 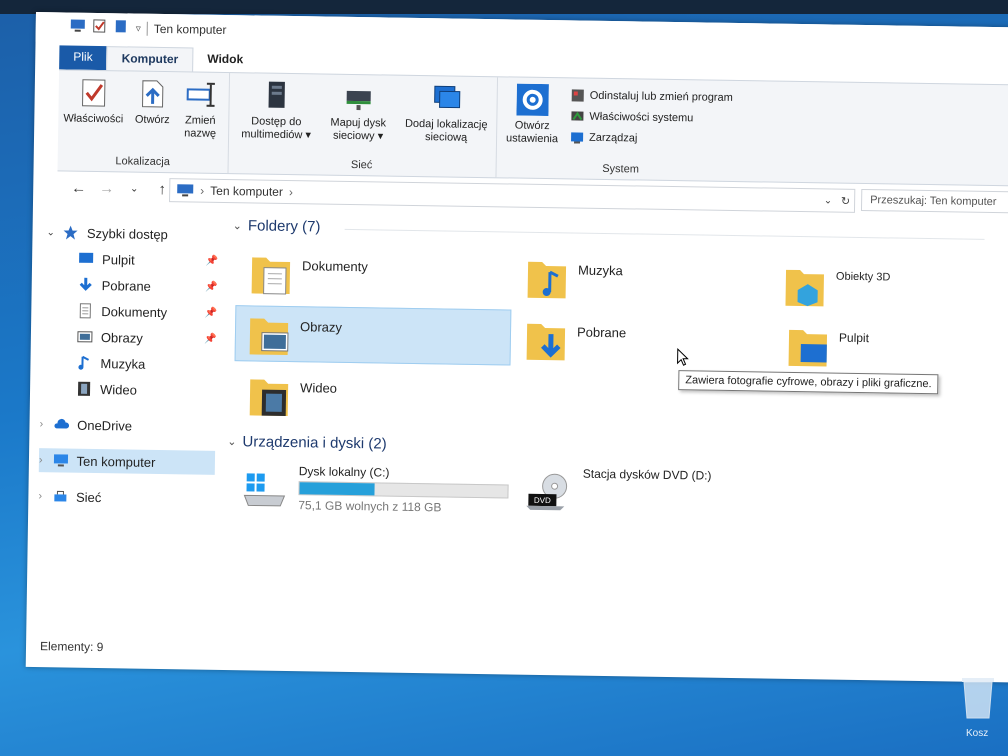 I want to click on network-label: Sieć, so click(x=88, y=497).